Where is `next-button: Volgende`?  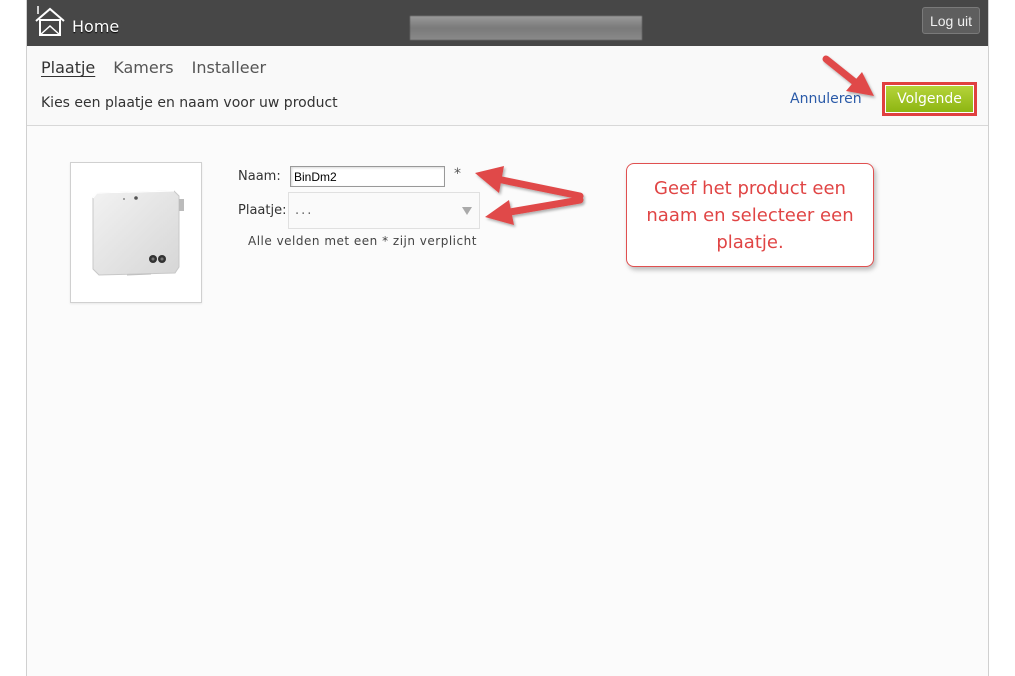 next-button: Volgende is located at coordinates (929, 99).